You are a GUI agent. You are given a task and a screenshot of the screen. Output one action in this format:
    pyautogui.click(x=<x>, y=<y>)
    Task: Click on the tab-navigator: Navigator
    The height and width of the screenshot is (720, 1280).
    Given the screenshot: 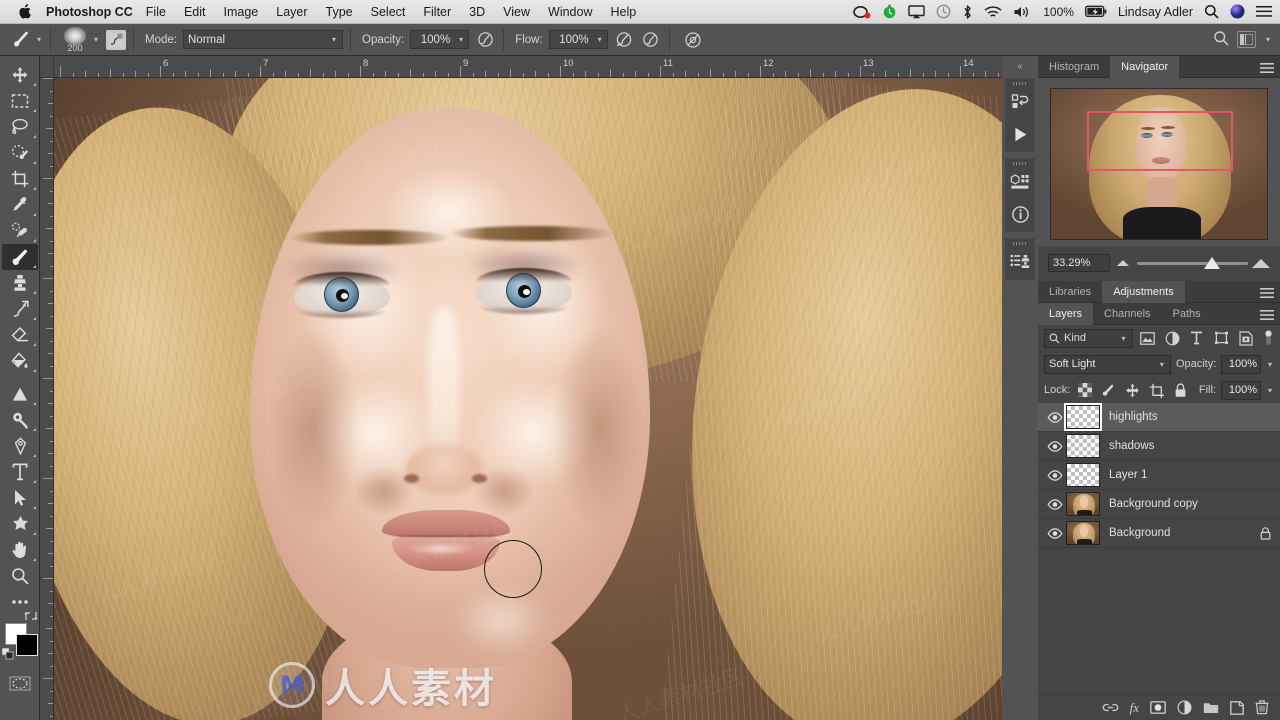 What is the action you would take?
    pyautogui.click(x=1145, y=66)
    